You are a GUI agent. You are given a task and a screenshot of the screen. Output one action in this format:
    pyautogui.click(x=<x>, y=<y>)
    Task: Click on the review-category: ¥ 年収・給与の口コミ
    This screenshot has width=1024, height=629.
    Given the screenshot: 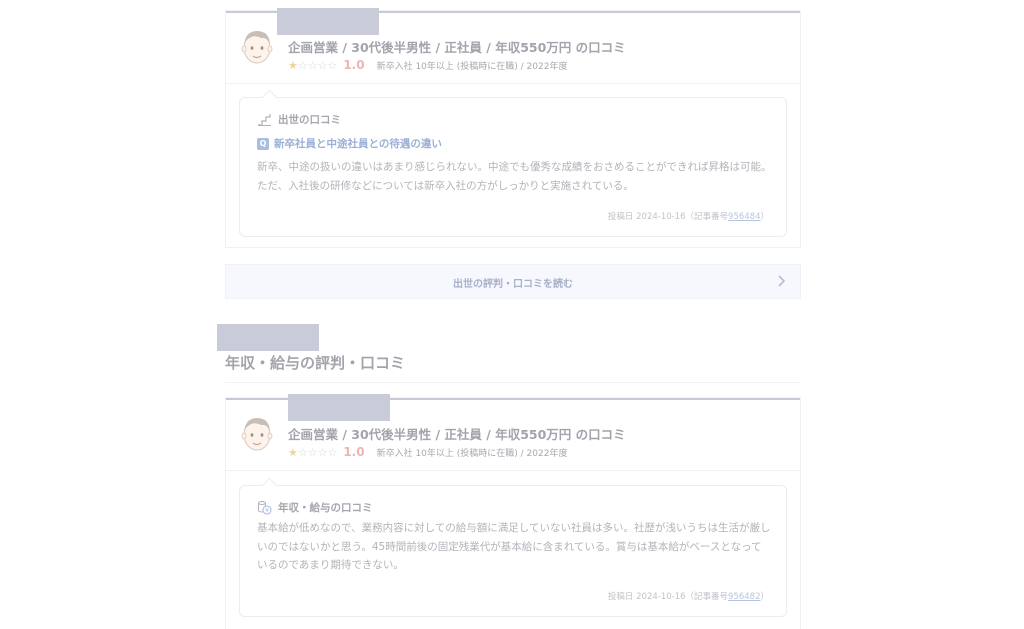 What is the action you would take?
    pyautogui.click(x=315, y=507)
    